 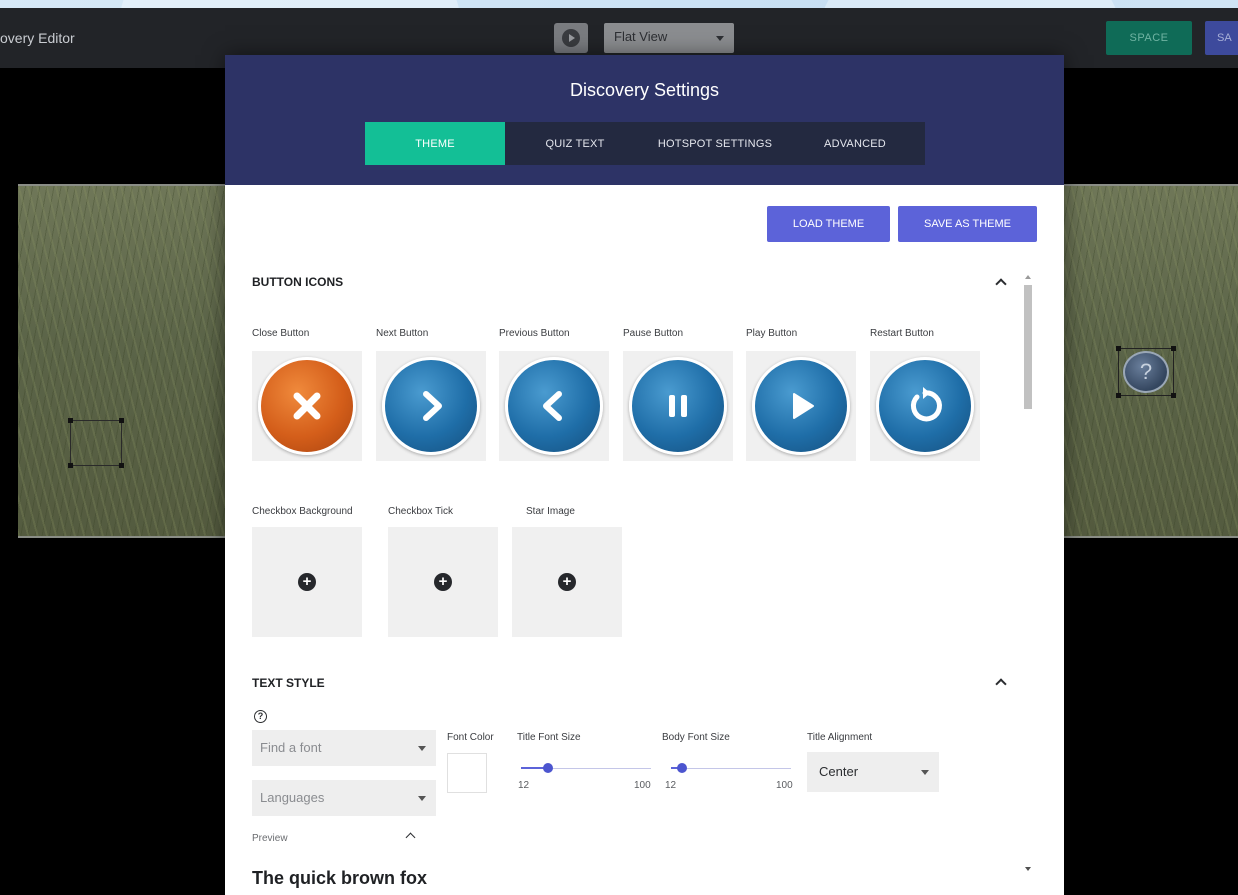 What do you see at coordinates (1028, 573) in the screenshot?
I see `dialog-scrollbar` at bounding box center [1028, 573].